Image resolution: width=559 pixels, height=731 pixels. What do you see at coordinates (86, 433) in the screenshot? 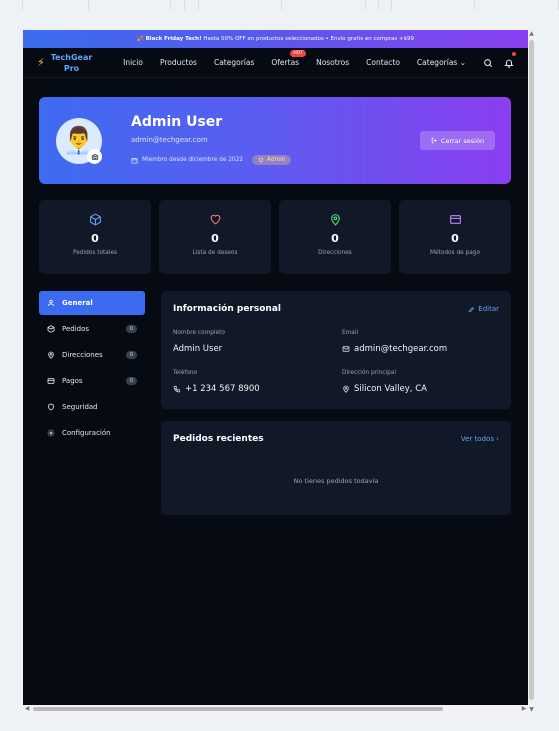
I see `sidebar-item-label: Configuración` at bounding box center [86, 433].